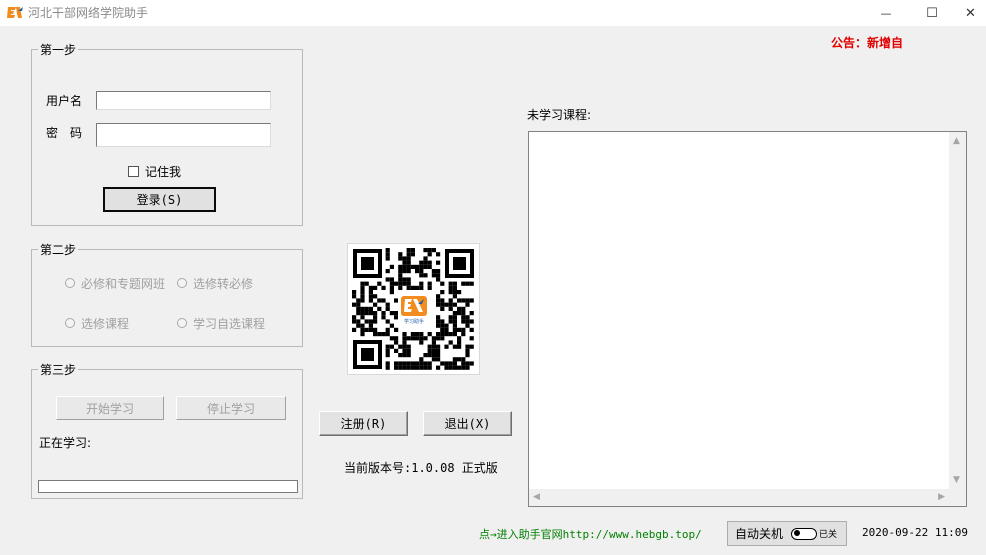 The width and height of the screenshot is (986, 555). Describe the element at coordinates (467, 423) in the screenshot. I see `exit-button: 退出(X)` at that location.